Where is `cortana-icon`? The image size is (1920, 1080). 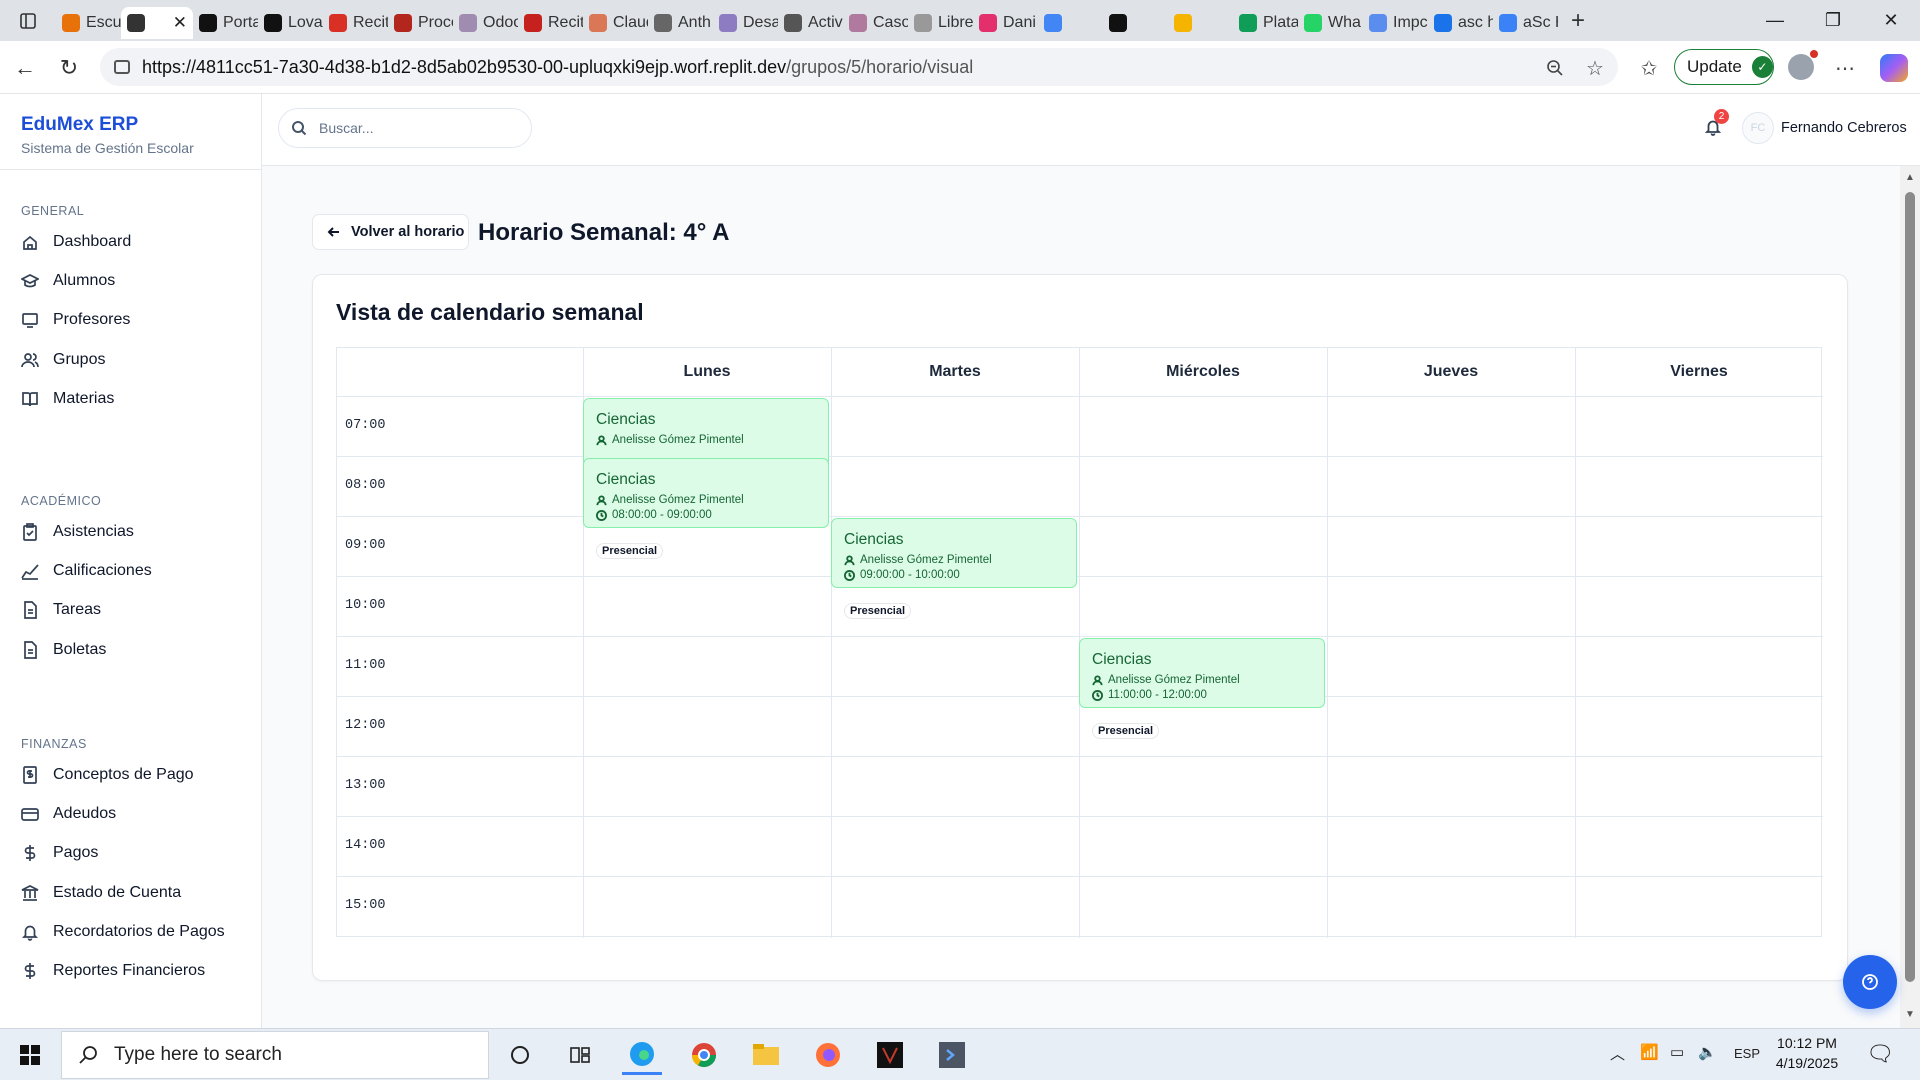
cortana-icon is located at coordinates (520, 1055).